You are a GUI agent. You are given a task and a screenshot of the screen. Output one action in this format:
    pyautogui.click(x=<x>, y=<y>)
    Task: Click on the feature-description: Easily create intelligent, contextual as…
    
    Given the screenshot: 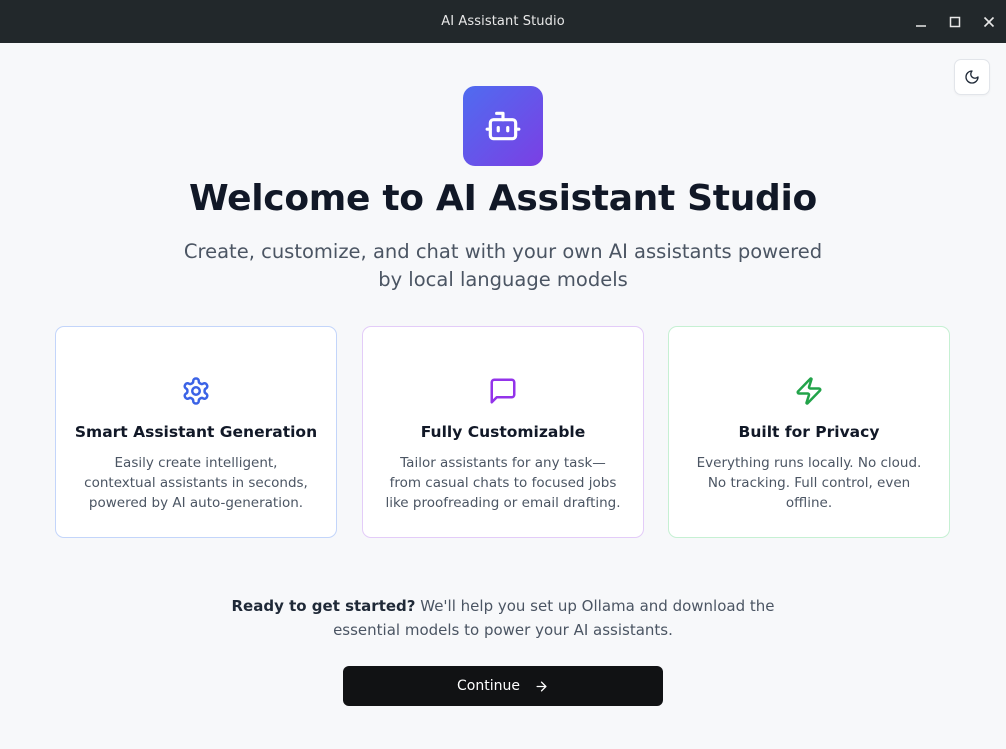 What is the action you would take?
    pyautogui.click(x=196, y=483)
    